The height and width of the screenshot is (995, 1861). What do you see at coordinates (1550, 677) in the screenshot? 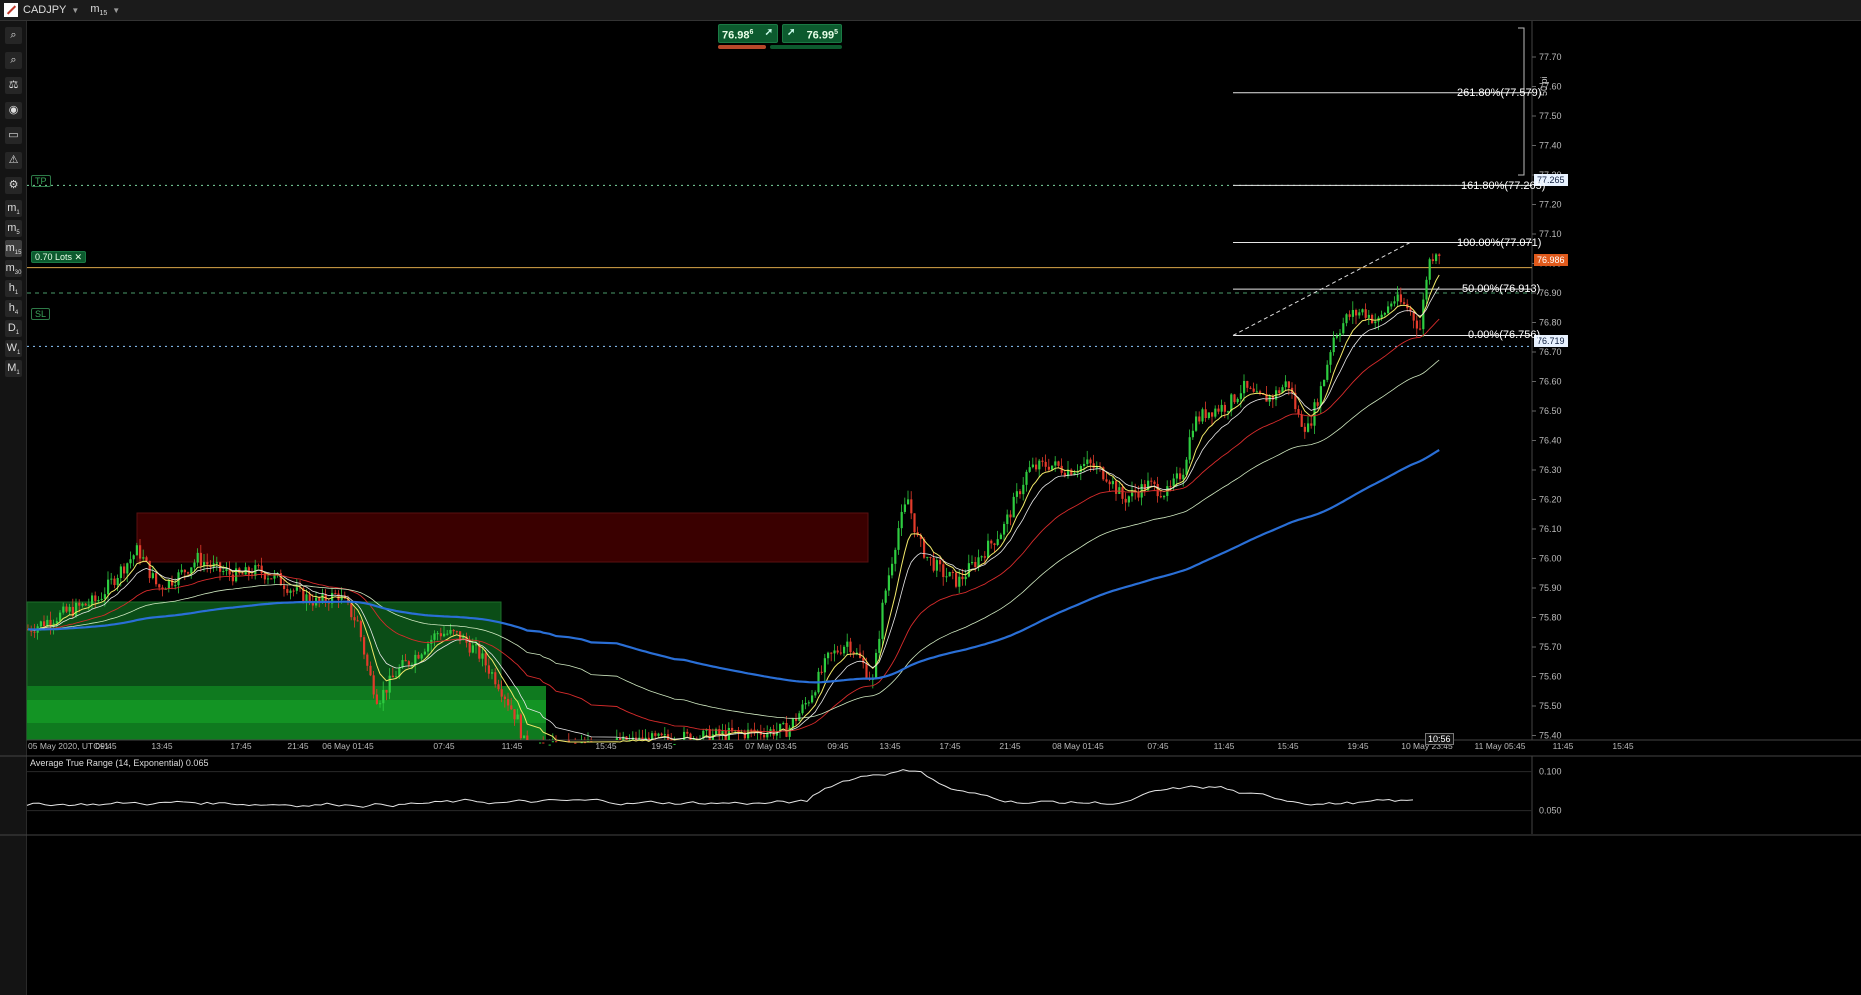
I see `price-tick-label: 75.60` at bounding box center [1550, 677].